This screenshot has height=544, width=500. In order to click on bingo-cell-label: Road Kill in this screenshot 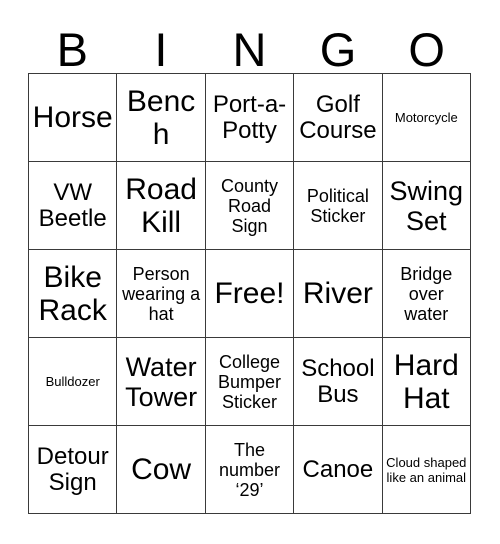, I will do `click(161, 205)`.